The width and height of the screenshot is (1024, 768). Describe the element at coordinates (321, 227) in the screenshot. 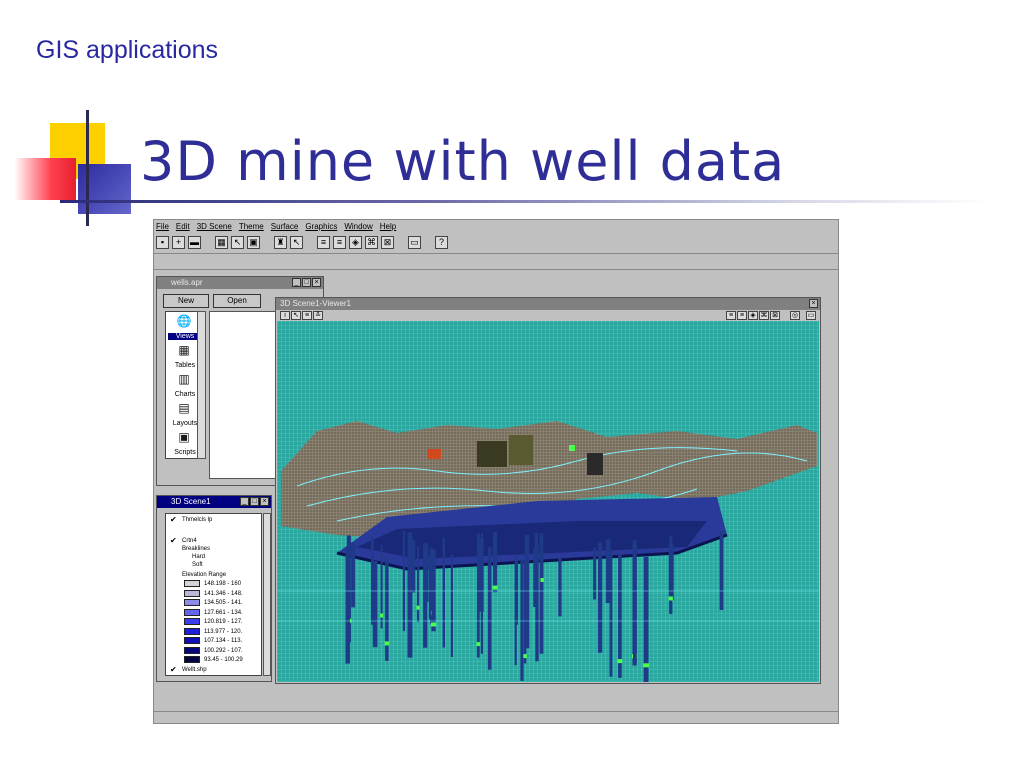

I see `menu-graphics: Graphics` at that location.